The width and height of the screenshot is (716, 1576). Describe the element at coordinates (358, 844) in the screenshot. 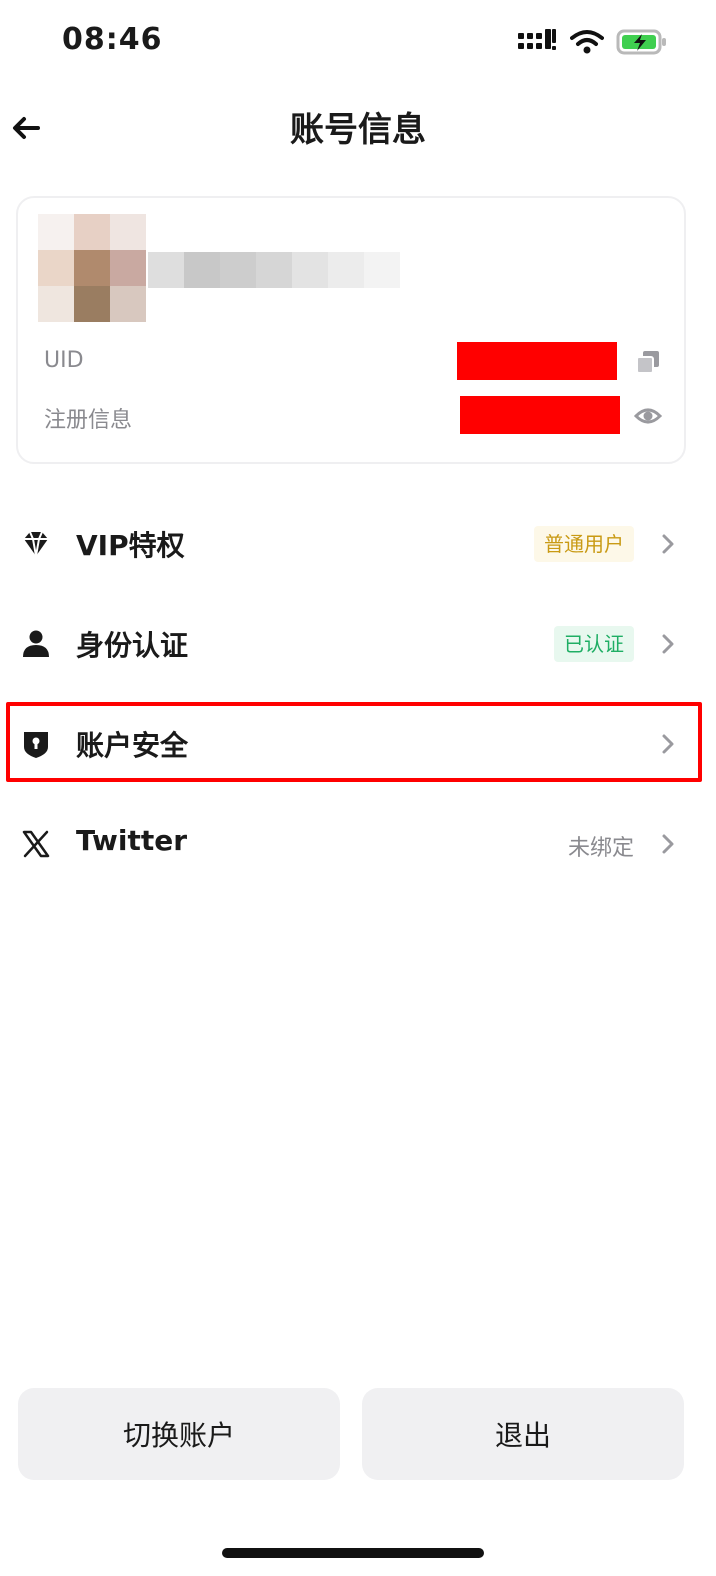

I see `menu-item-twitter: Twitter 未绑定` at that location.